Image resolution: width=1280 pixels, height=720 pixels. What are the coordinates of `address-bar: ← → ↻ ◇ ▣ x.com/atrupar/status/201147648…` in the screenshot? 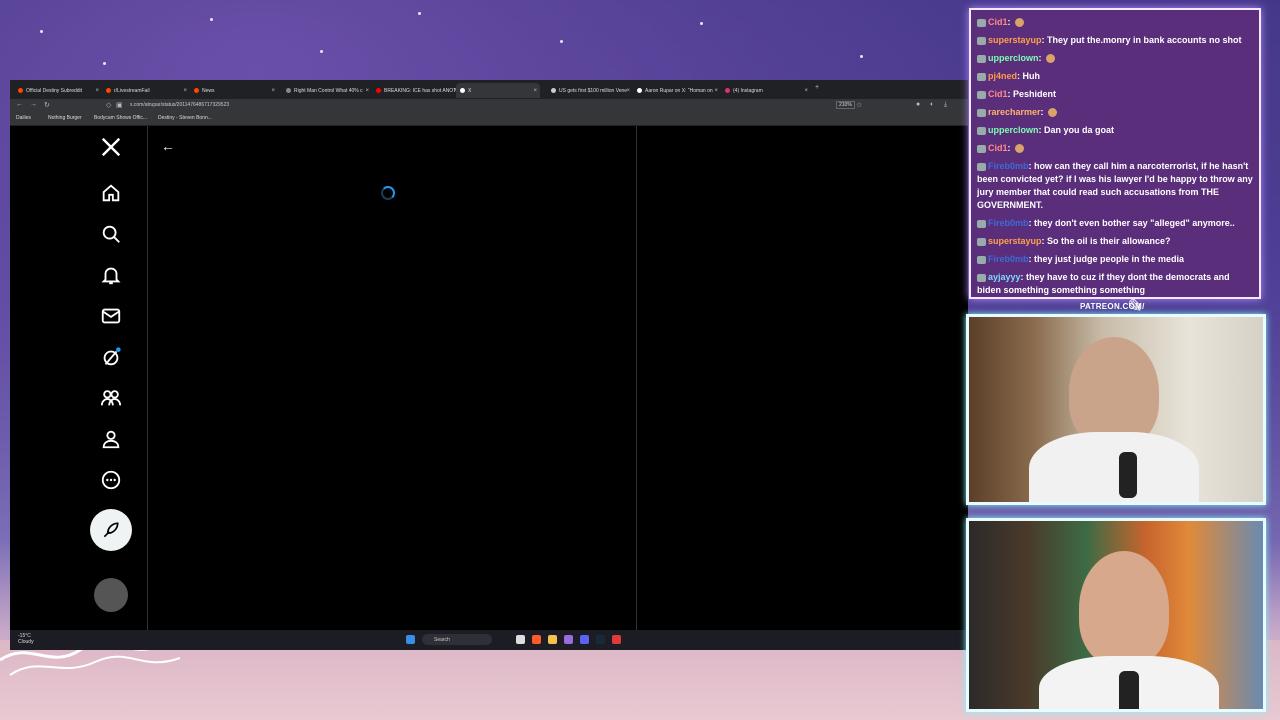 It's located at (489, 106).